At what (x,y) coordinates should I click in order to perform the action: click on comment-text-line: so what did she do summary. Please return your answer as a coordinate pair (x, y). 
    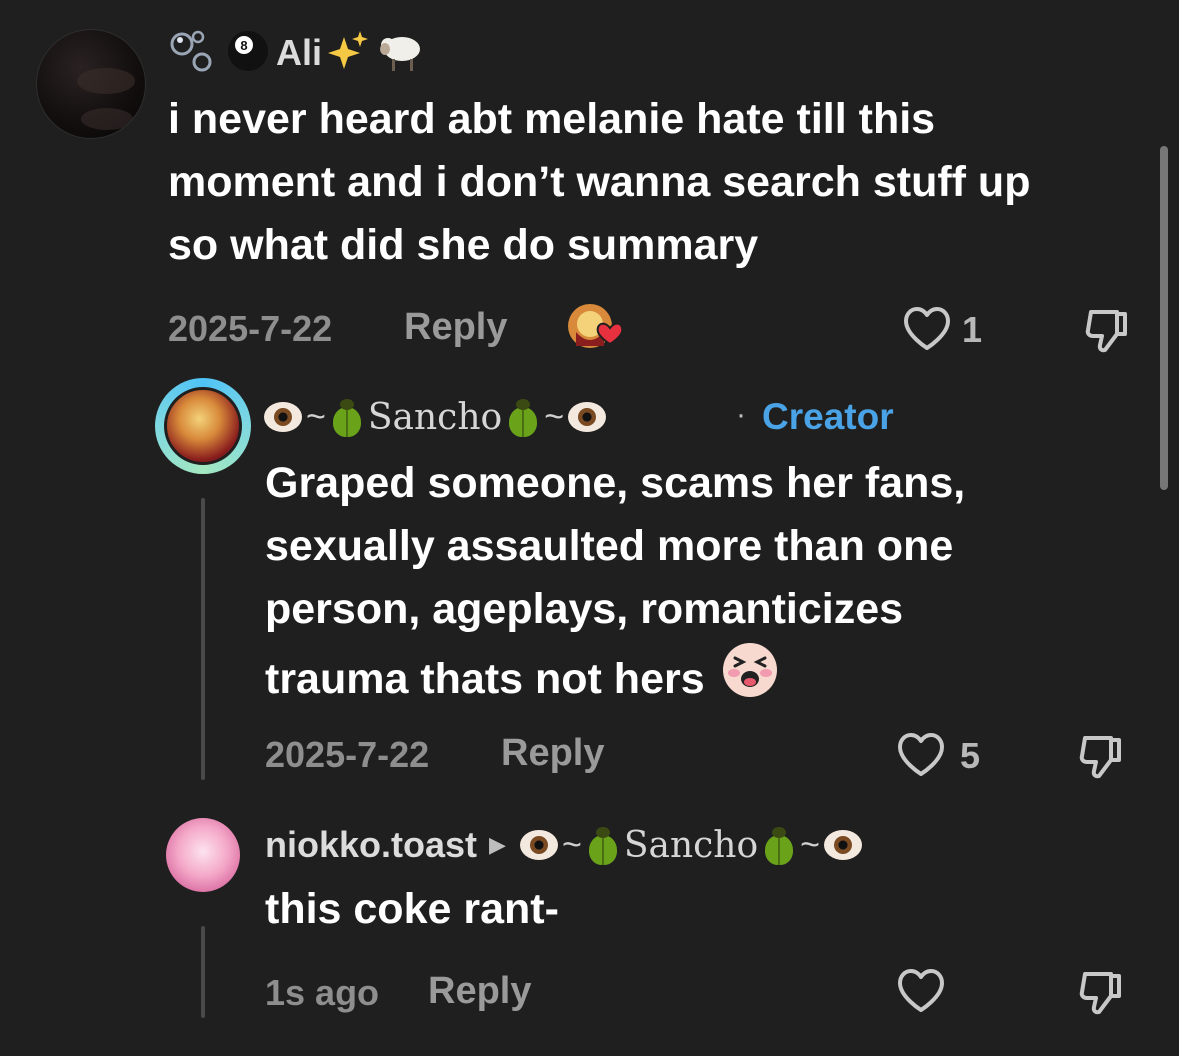
    Looking at the image, I should click on (463, 245).